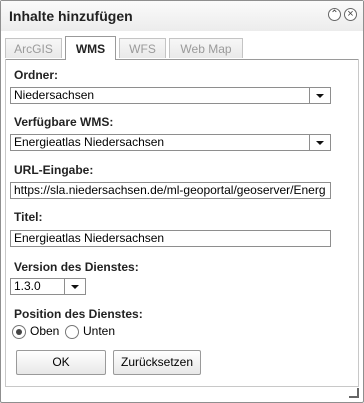  What do you see at coordinates (48, 286) in the screenshot?
I see `version-select: 1.3.0` at bounding box center [48, 286].